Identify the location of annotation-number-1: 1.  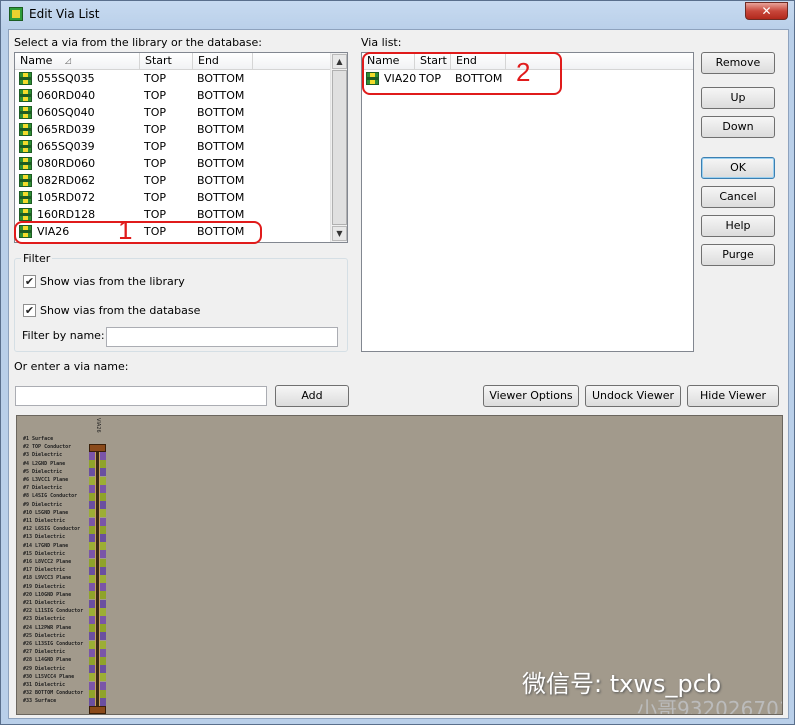
(125, 230).